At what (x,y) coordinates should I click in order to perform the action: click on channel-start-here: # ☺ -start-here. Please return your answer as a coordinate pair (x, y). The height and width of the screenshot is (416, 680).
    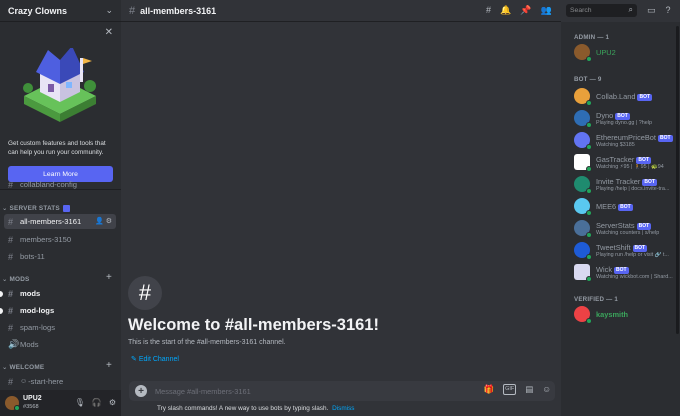
    Looking at the image, I should click on (60, 381).